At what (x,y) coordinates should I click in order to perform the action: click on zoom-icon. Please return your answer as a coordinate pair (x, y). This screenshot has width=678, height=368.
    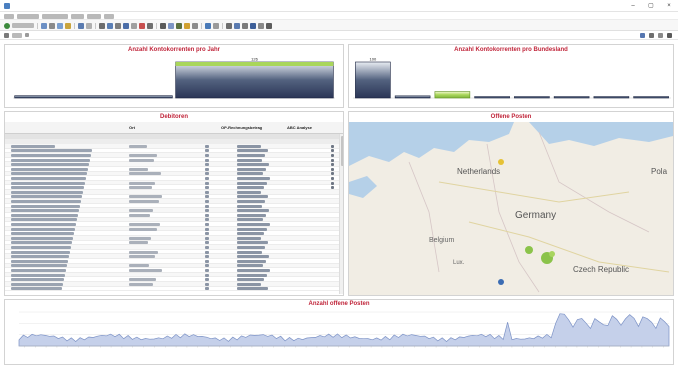
    Looking at the image, I should click on (261, 26).